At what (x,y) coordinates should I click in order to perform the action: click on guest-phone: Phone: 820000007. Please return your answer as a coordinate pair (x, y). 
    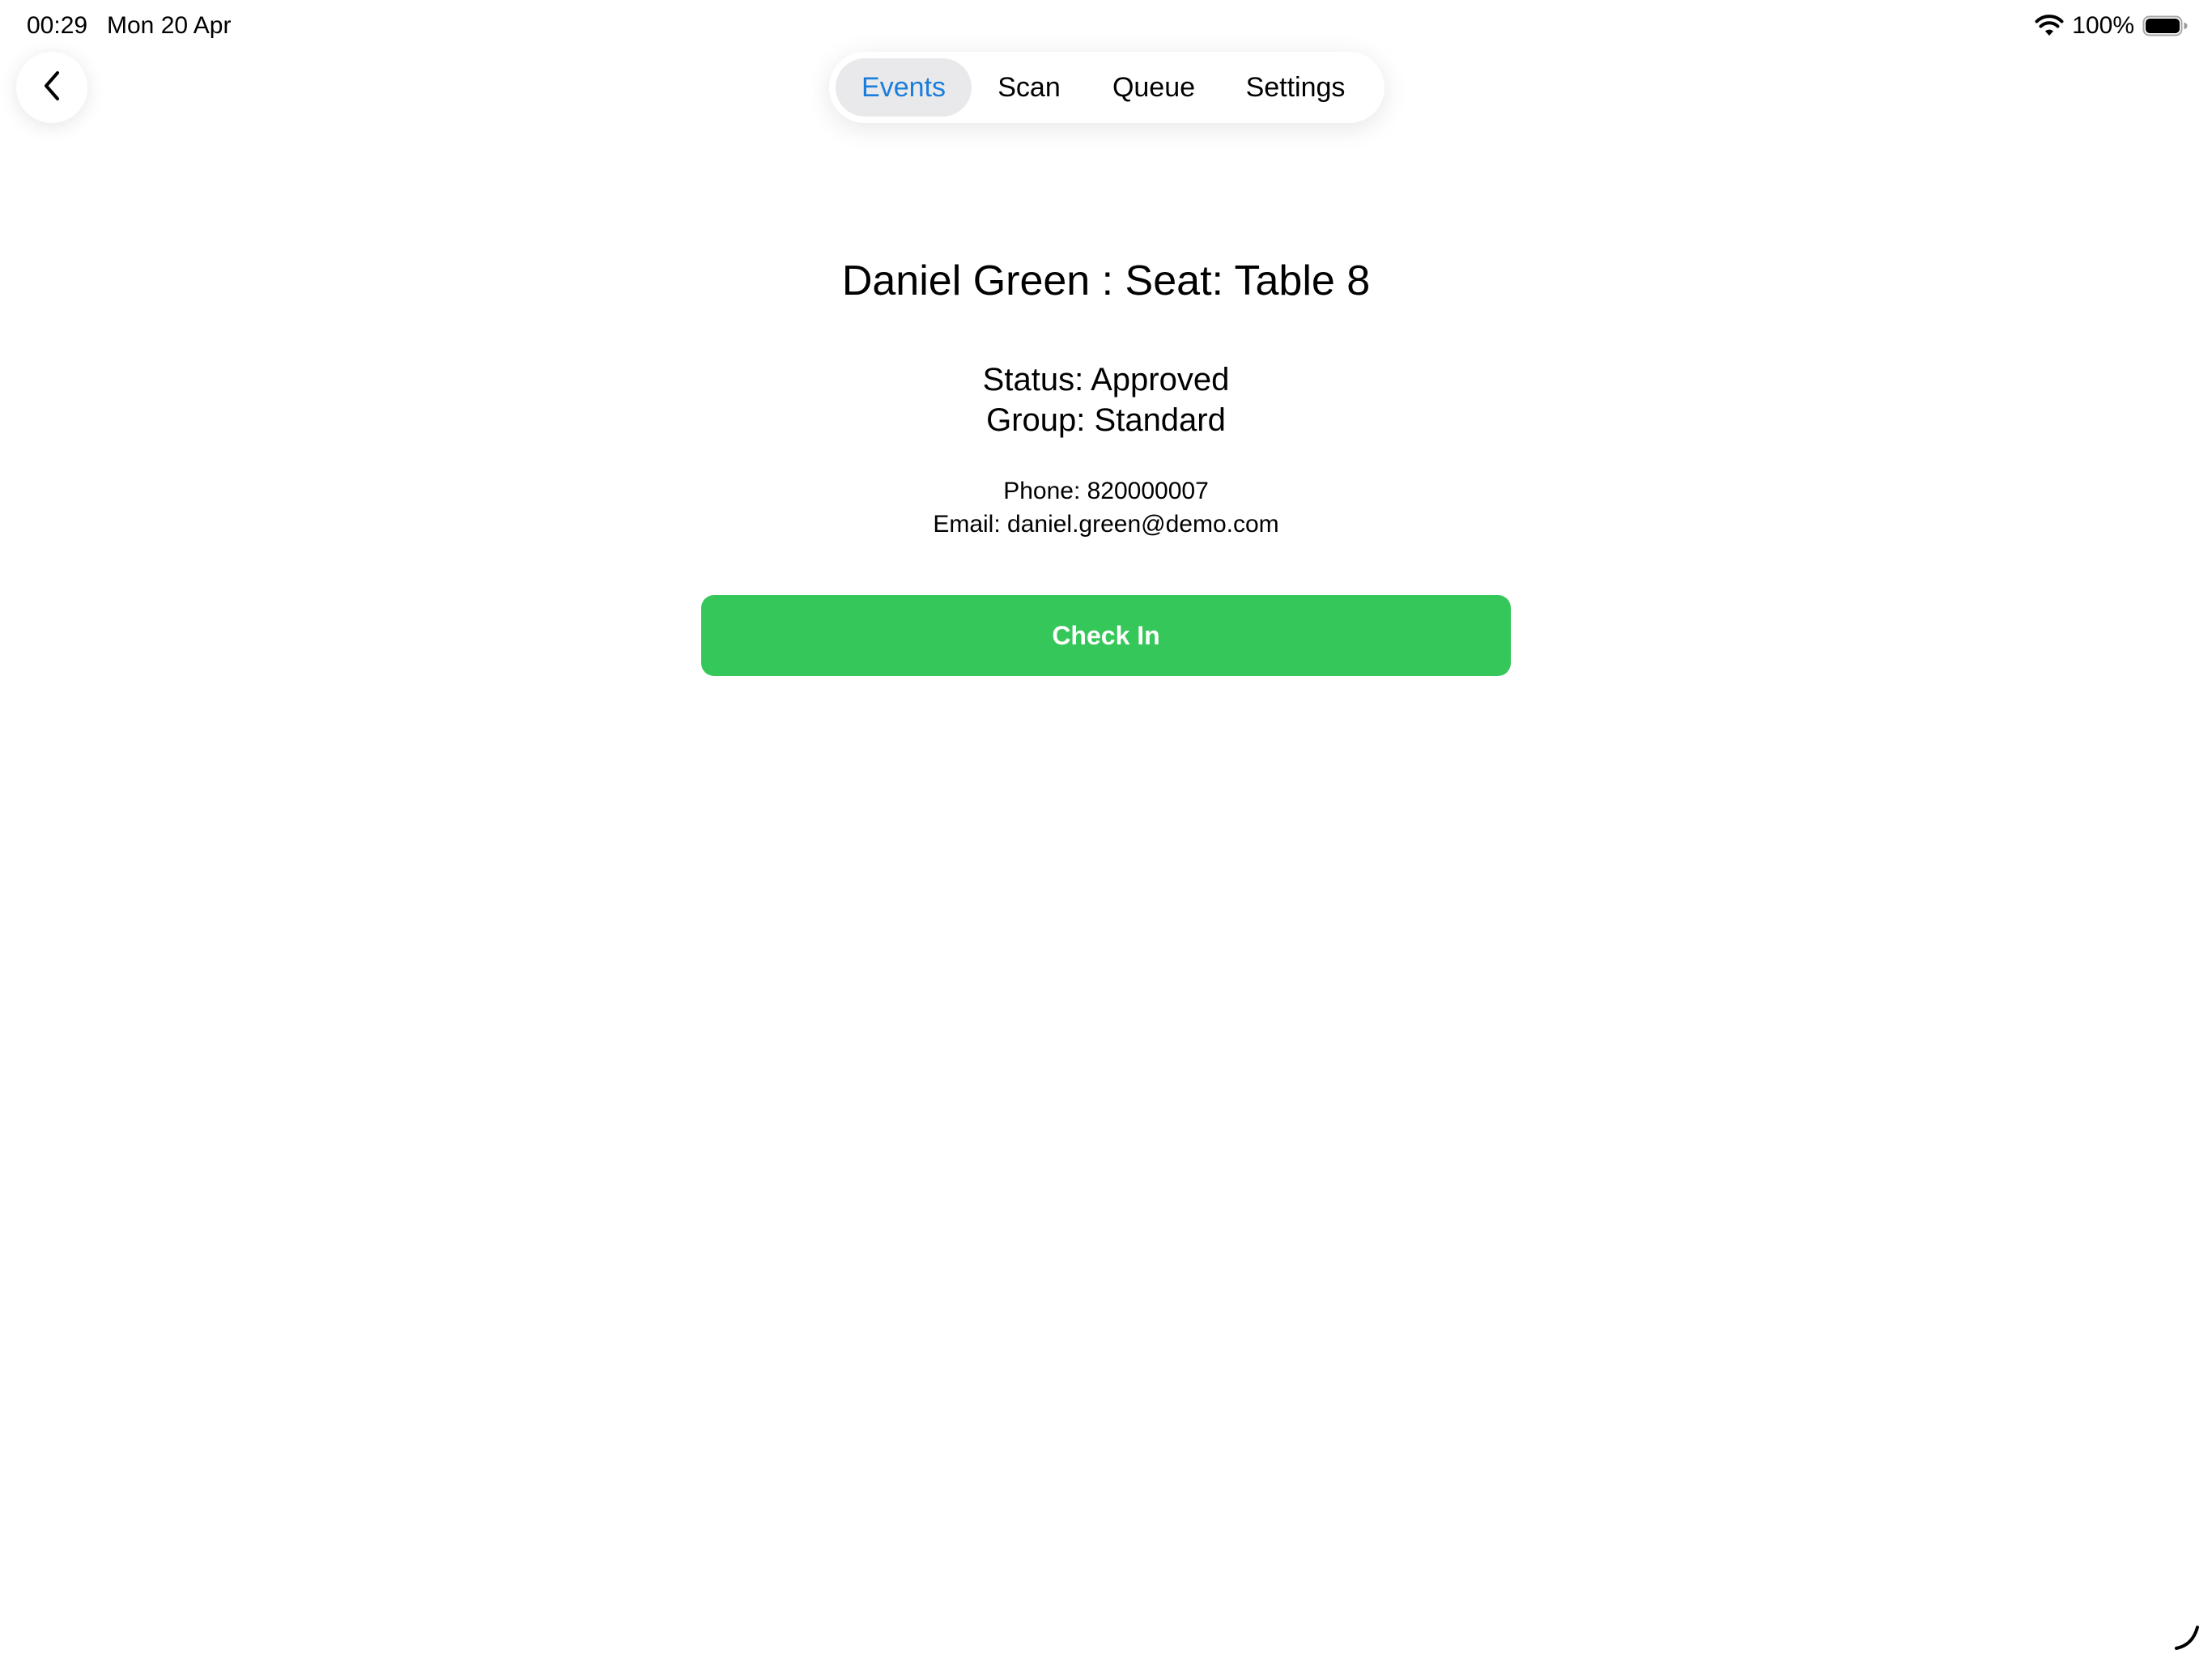
    Looking at the image, I should click on (1106, 491).